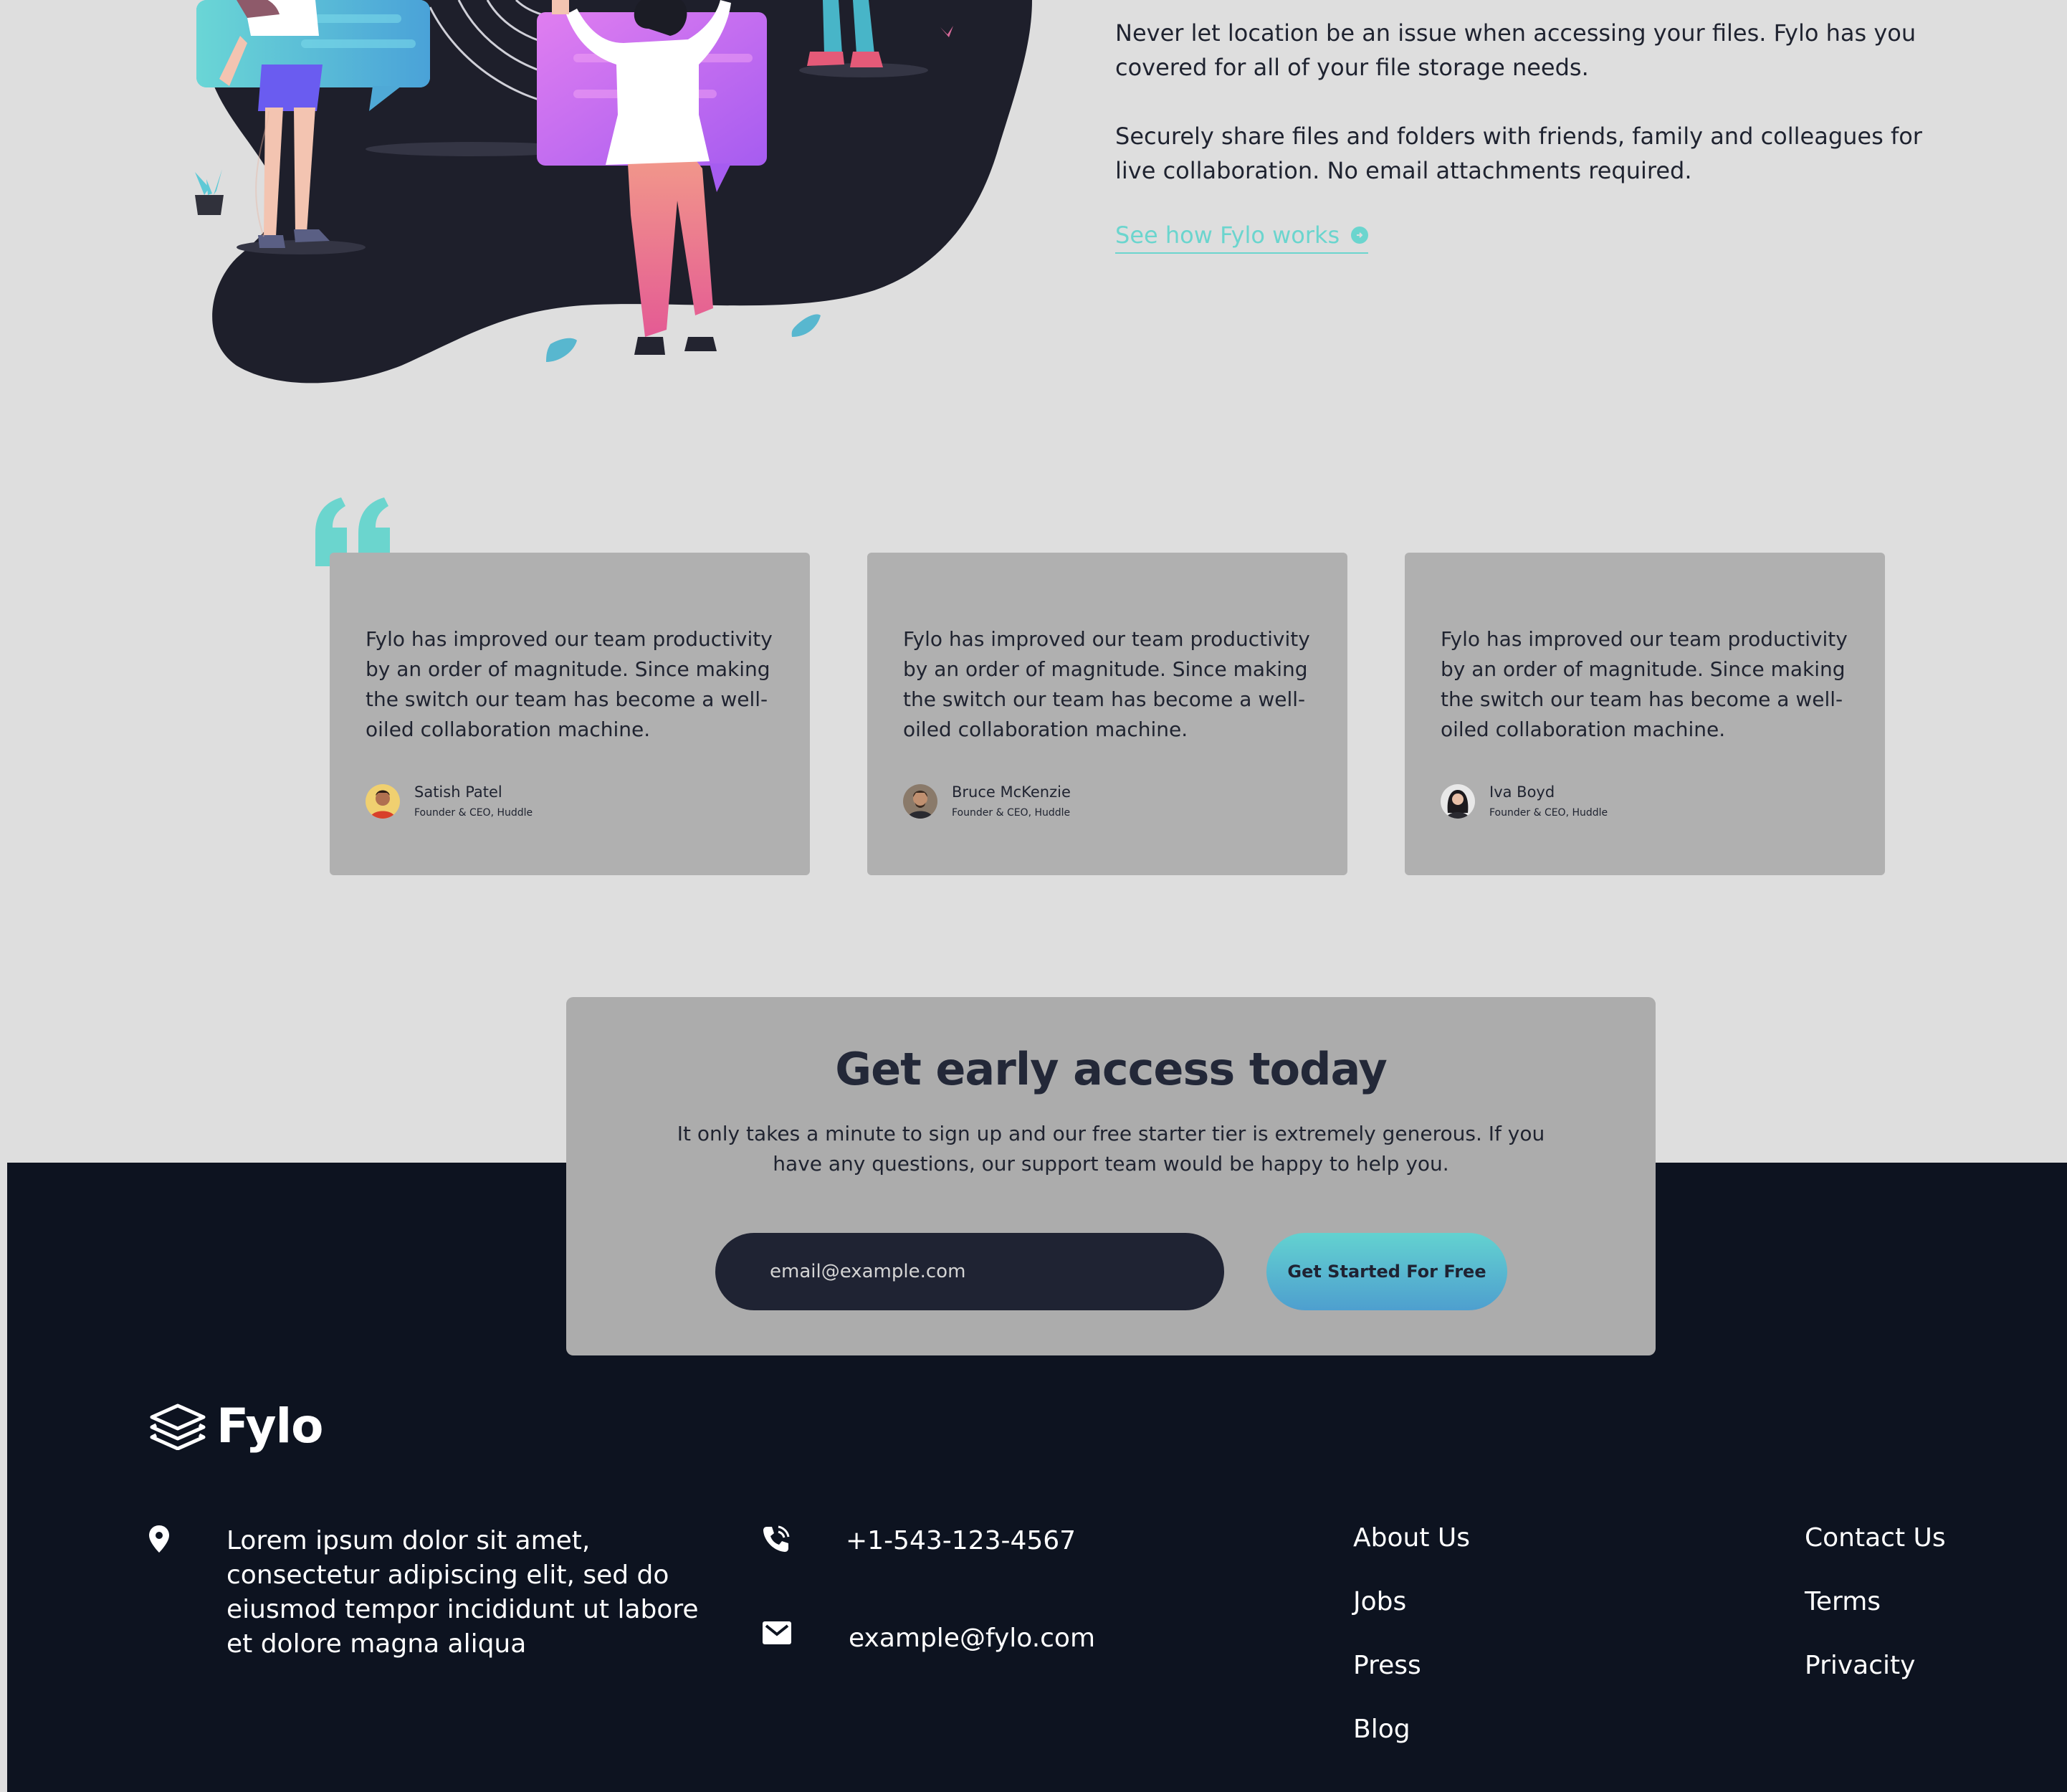  What do you see at coordinates (1379, 1602) in the screenshot?
I see `footer-link-jobs: Jobs` at bounding box center [1379, 1602].